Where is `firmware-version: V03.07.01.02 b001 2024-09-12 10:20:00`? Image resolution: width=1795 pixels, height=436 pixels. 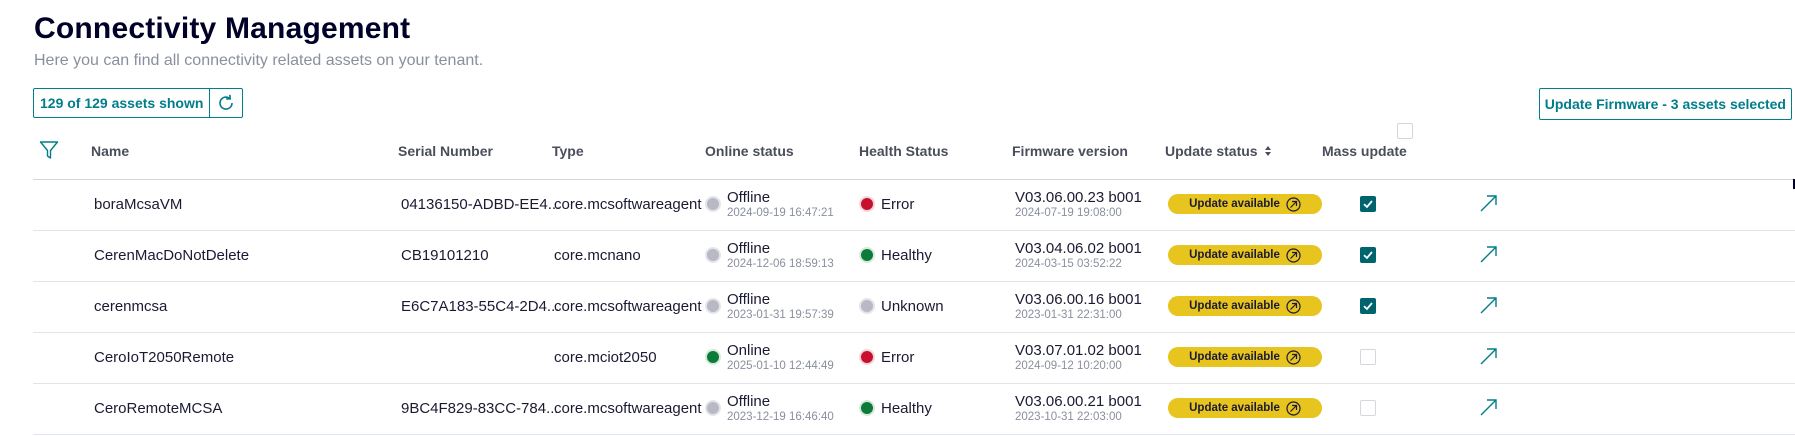
firmware-version: V03.07.01.02 b001 2024-09-12 10:20:00 is located at coordinates (1078, 358).